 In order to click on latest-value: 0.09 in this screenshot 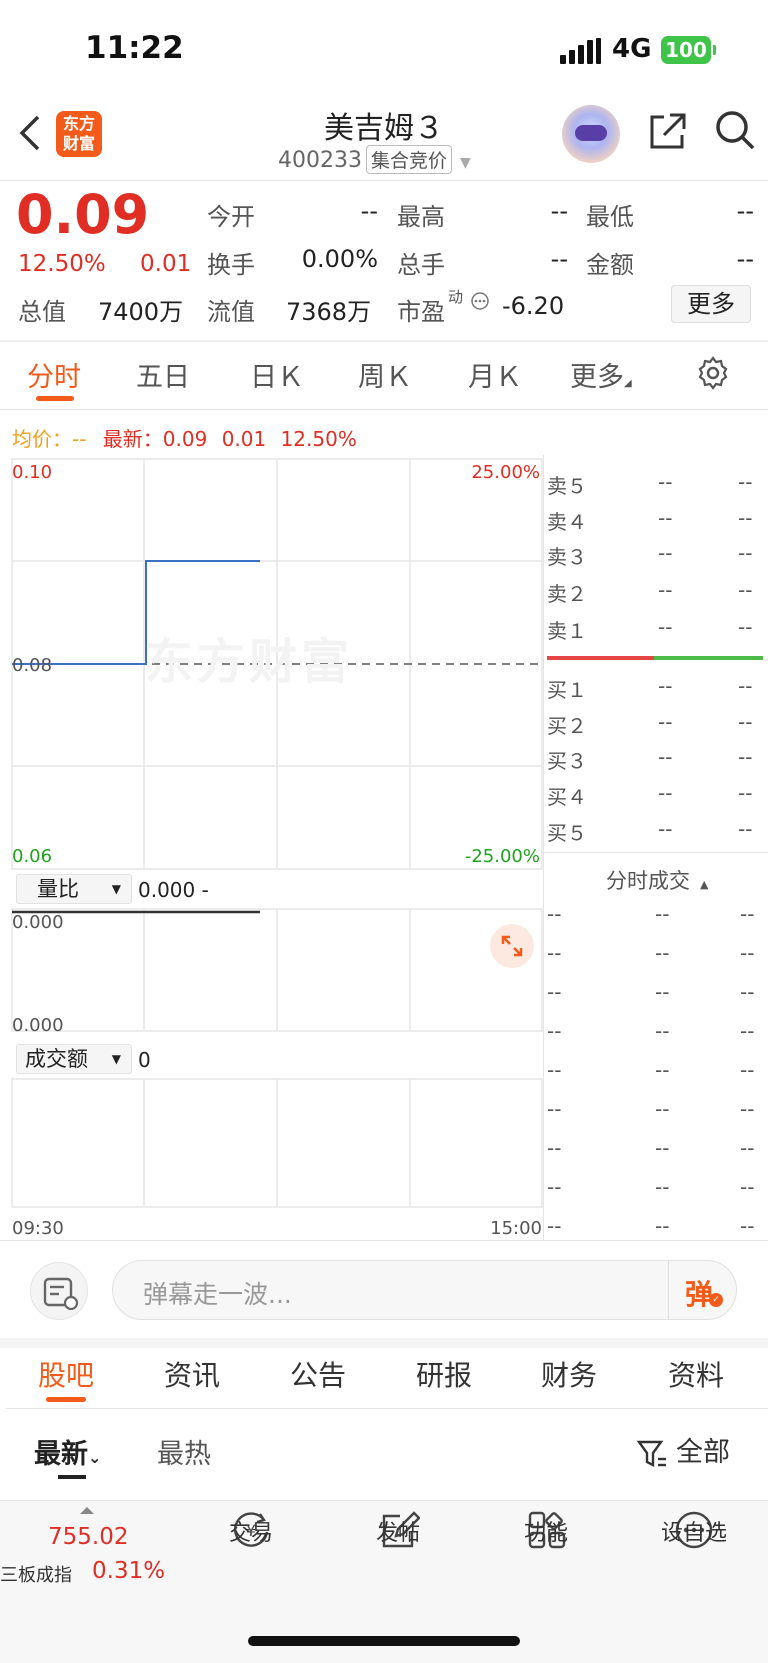, I will do `click(185, 439)`.